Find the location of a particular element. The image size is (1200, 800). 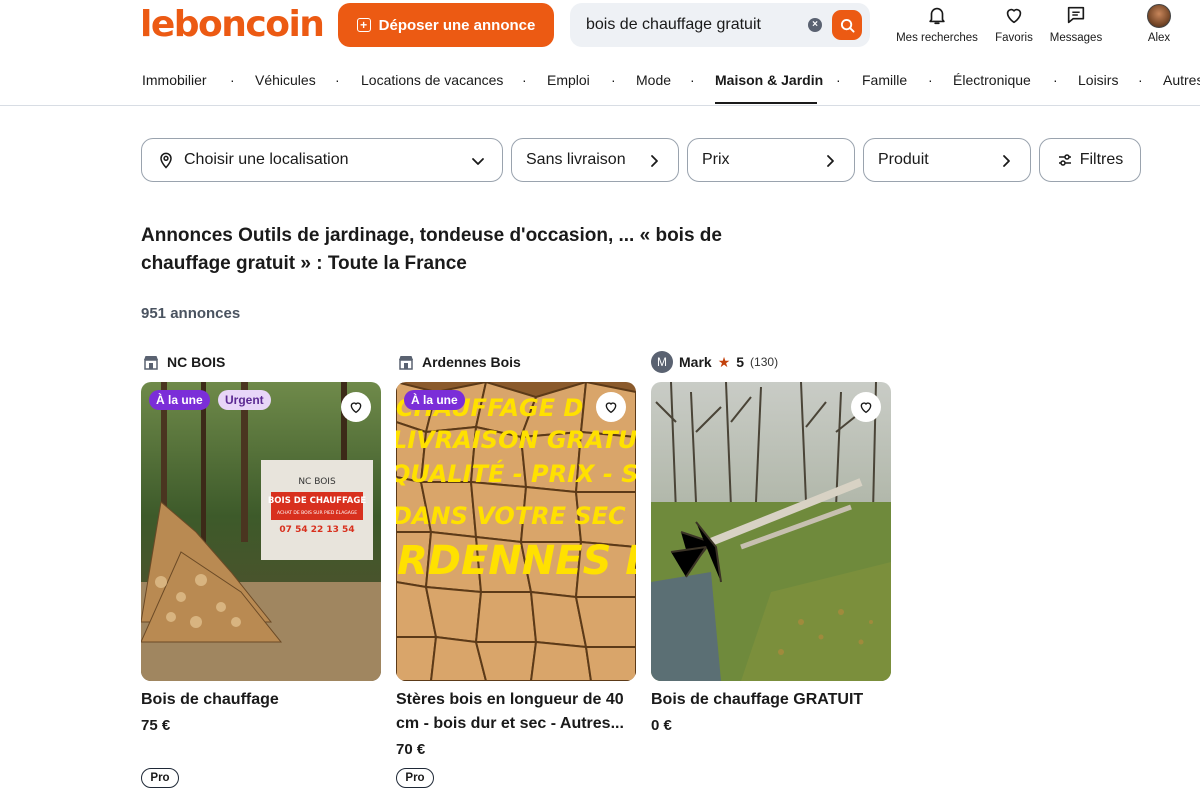

listing-photo is located at coordinates (771, 531).